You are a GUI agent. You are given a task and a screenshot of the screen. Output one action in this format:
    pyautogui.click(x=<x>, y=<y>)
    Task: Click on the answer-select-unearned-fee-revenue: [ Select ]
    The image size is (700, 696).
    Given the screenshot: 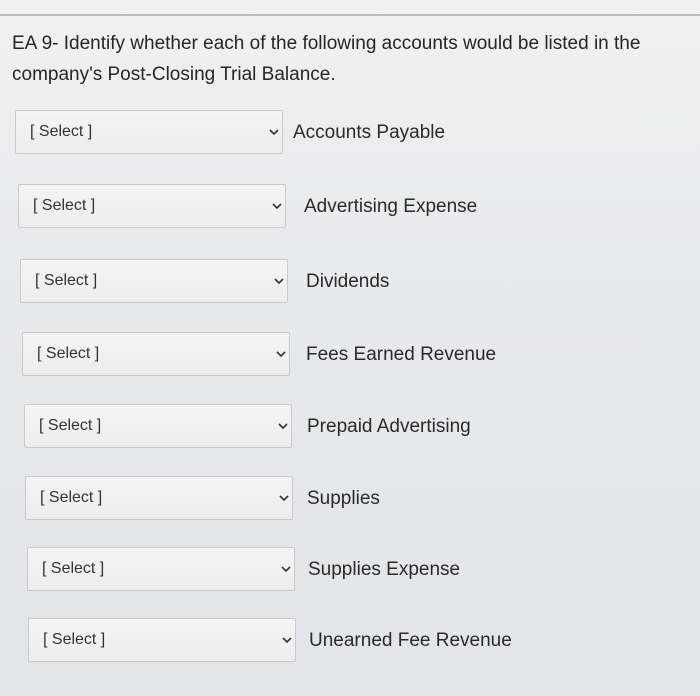 What is the action you would take?
    pyautogui.click(x=162, y=640)
    